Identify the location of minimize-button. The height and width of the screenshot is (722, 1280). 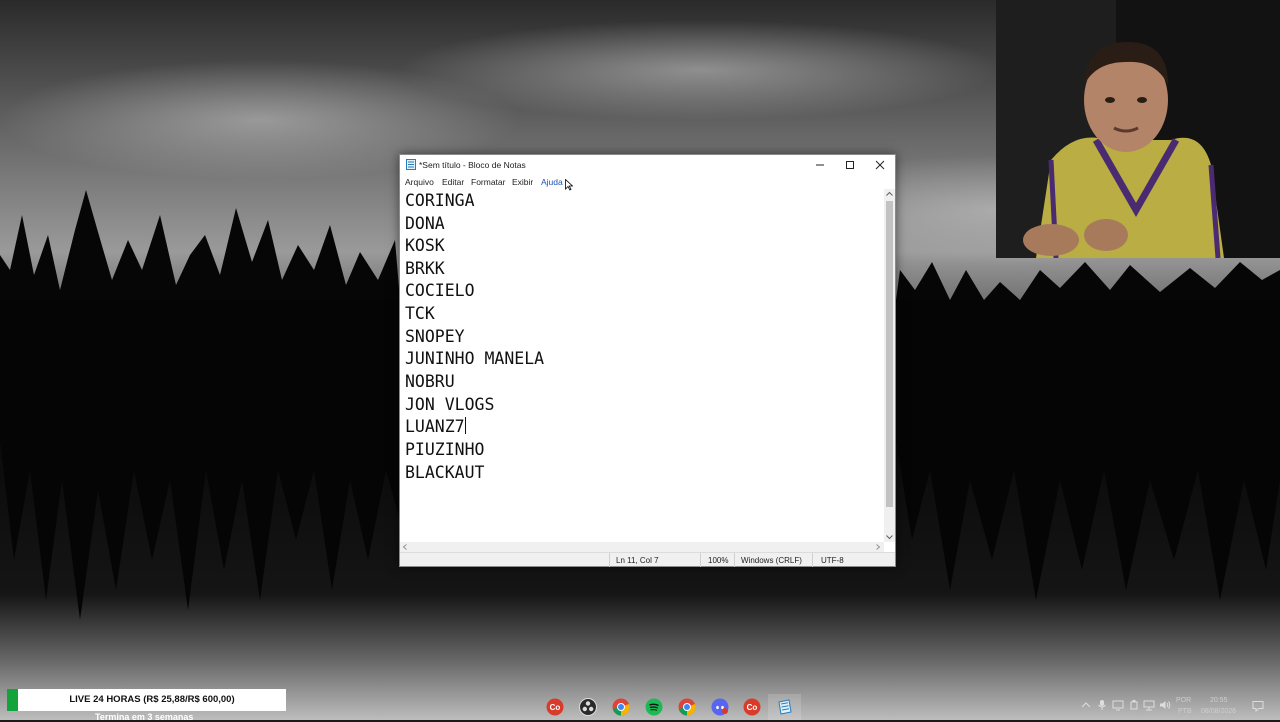
(820, 165).